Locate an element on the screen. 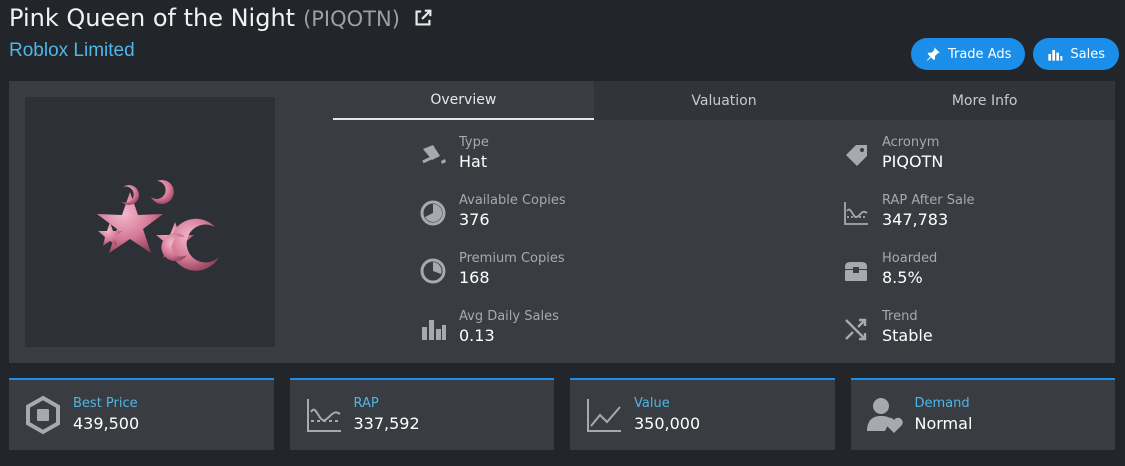 The height and width of the screenshot is (466, 1125). stat-avg-daily-sales-value: 0.13 is located at coordinates (477, 335).